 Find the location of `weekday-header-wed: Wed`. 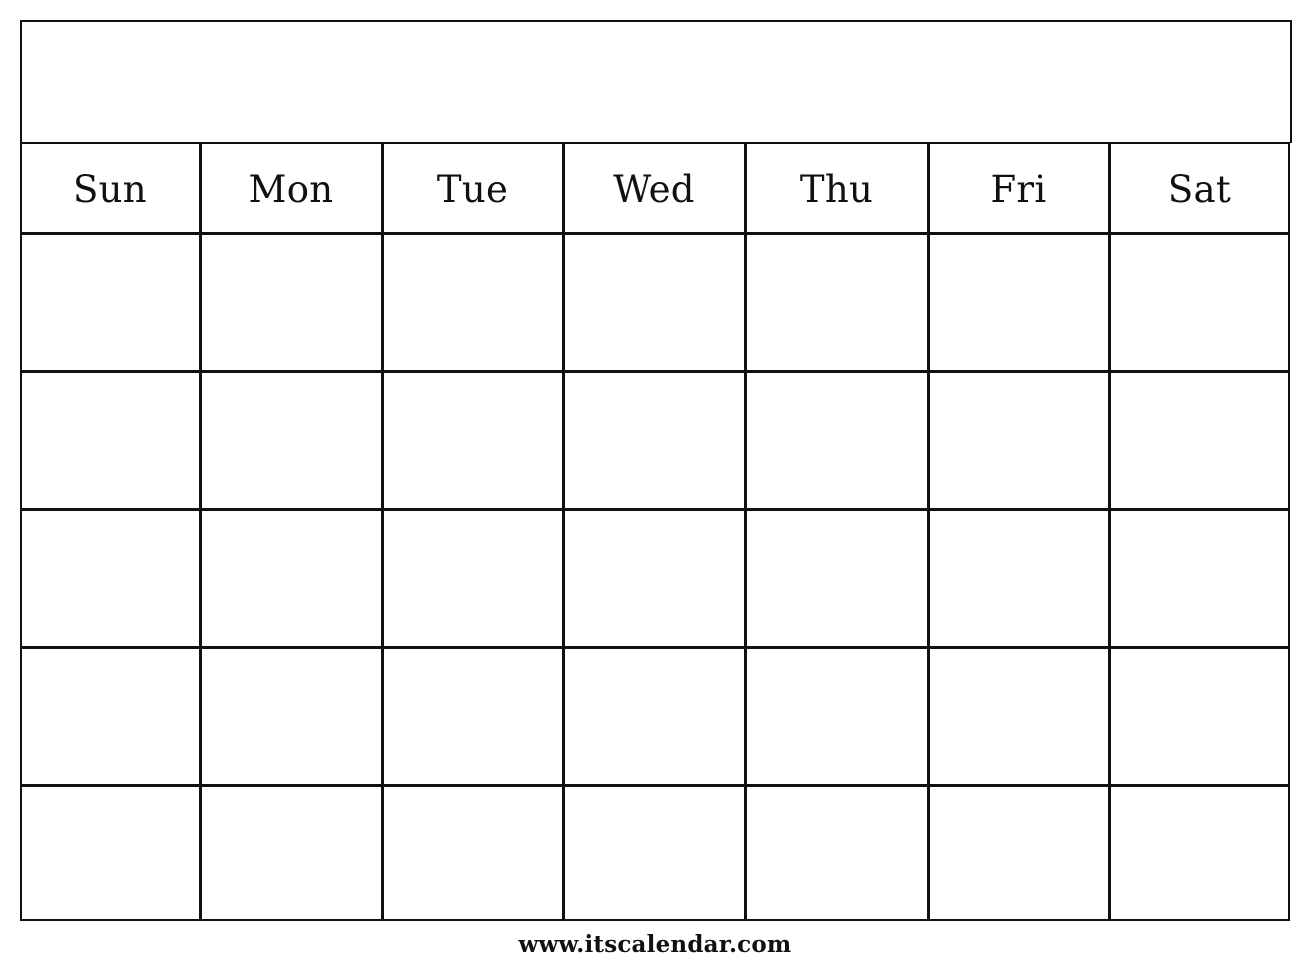

weekday-header-wed: Wed is located at coordinates (654, 189).